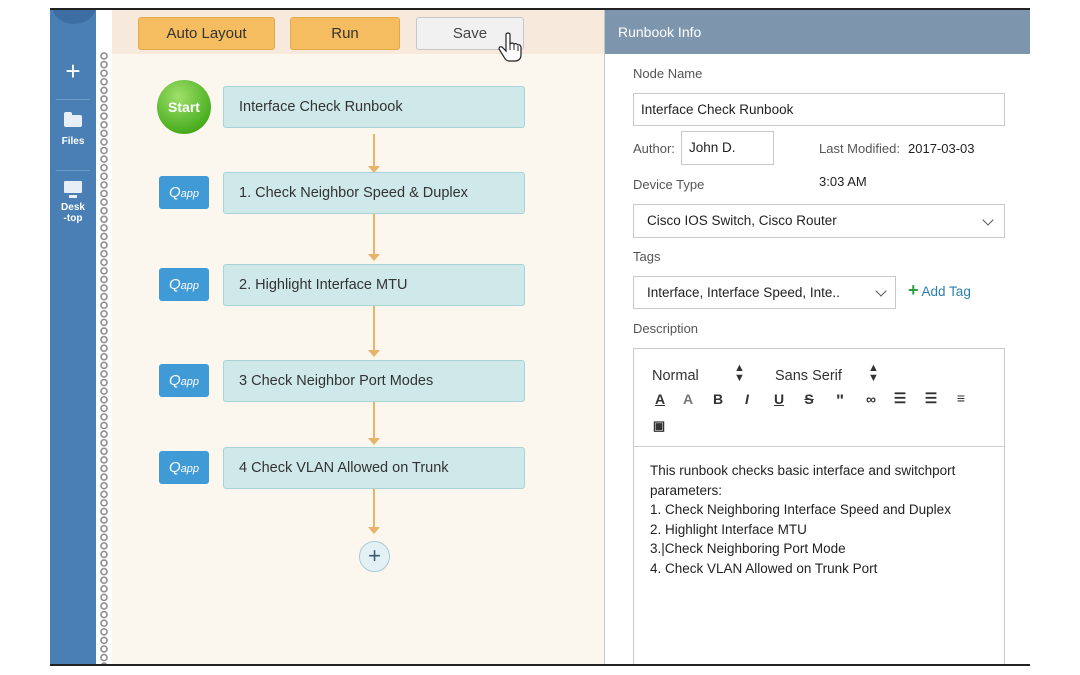 This screenshot has height=675, width=1080. I want to click on last-modified-time: 3:03 AM, so click(843, 181).